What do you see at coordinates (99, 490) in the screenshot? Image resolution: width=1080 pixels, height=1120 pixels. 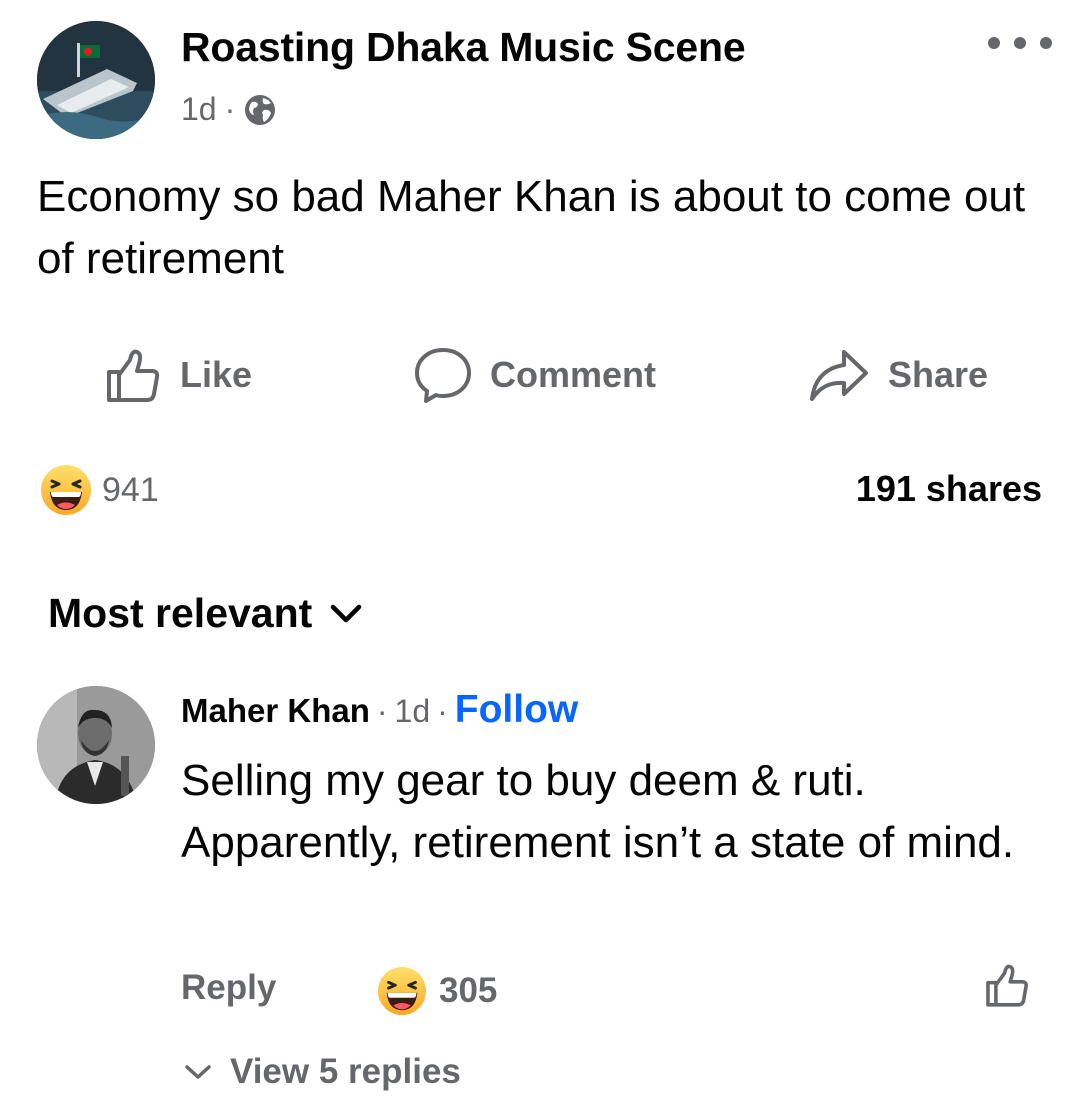 I see `reaction-summary: 941` at bounding box center [99, 490].